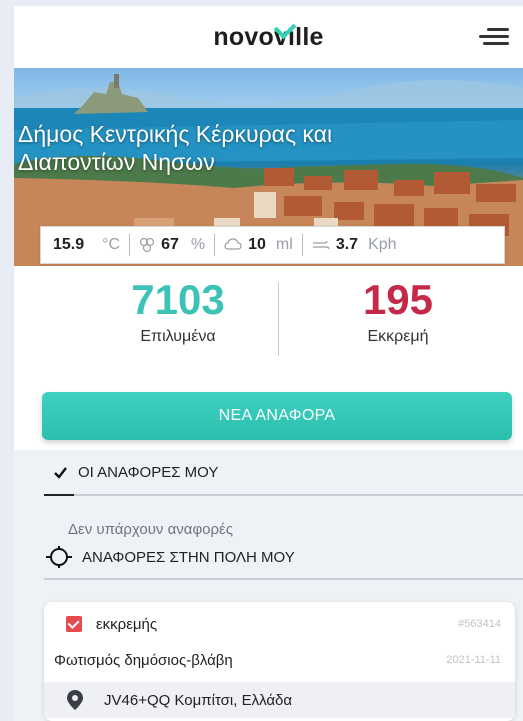 This screenshot has width=523, height=721. I want to click on top-bar: novo ville, so click(268, 37).